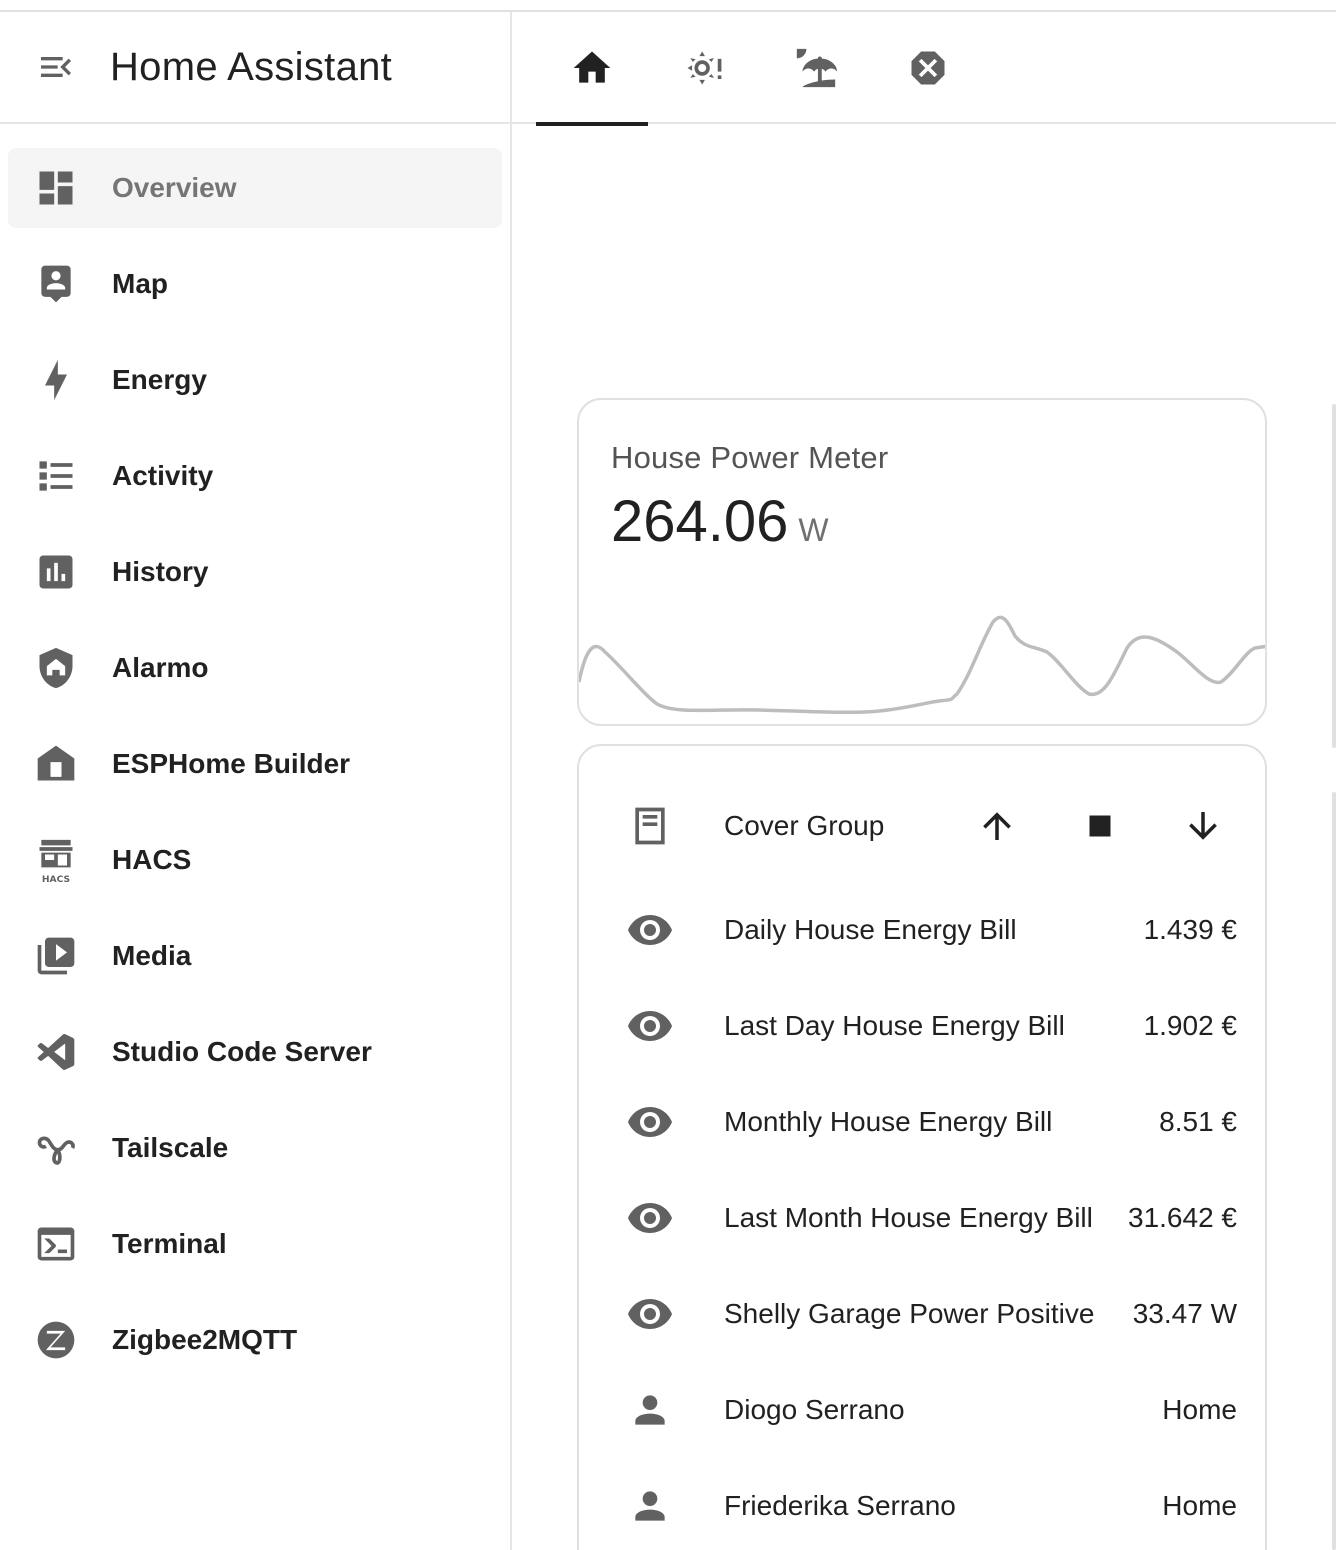  Describe the element at coordinates (56, 668) in the screenshot. I see `shield-home-icon` at that location.